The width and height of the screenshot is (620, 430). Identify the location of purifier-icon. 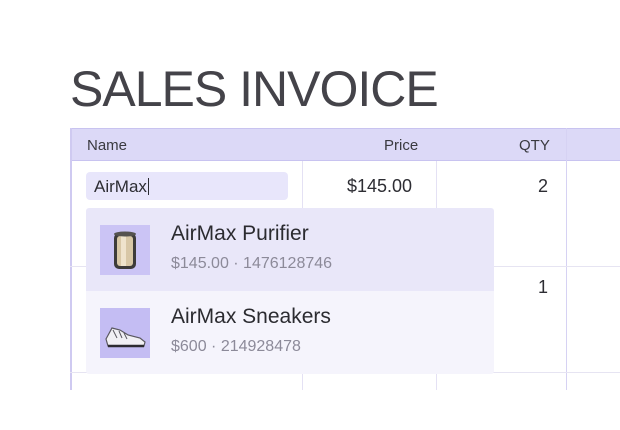
(125, 250).